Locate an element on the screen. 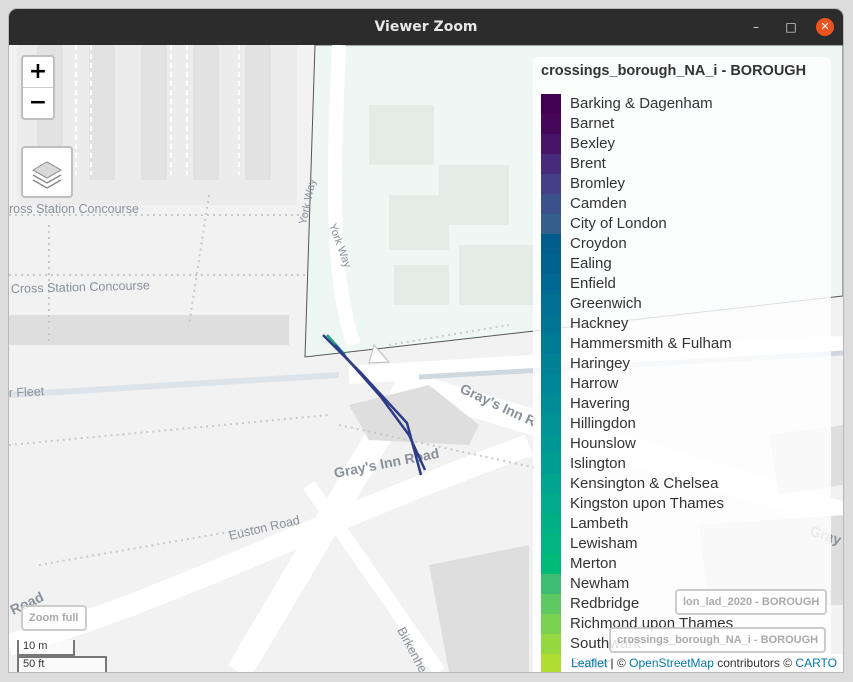  legend-item-label: Greenwich is located at coordinates (606, 303).